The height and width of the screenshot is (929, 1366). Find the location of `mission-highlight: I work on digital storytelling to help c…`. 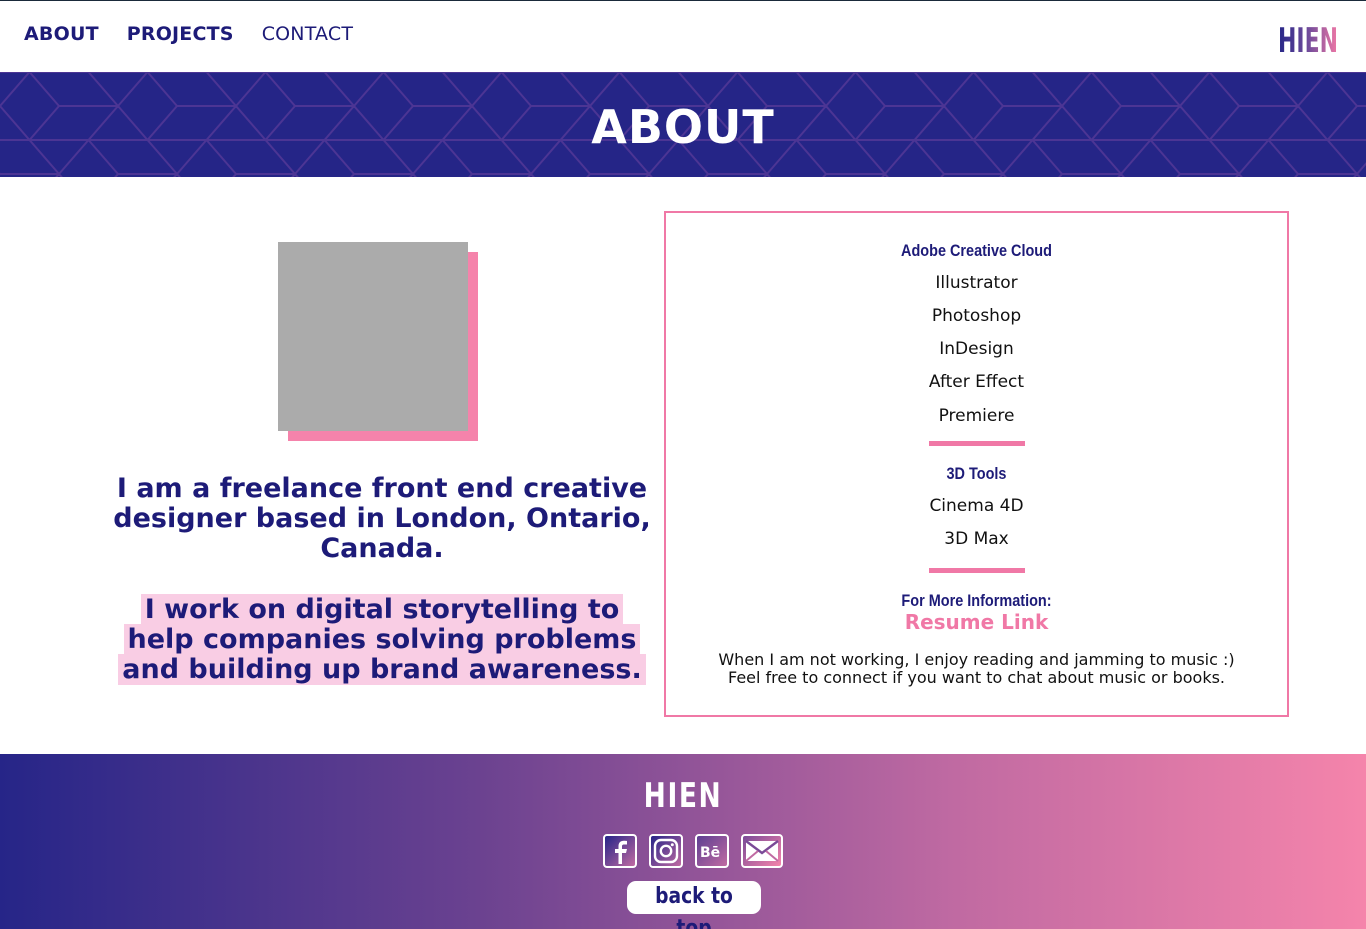

mission-highlight: I work on digital storytelling to help c… is located at coordinates (382, 639).